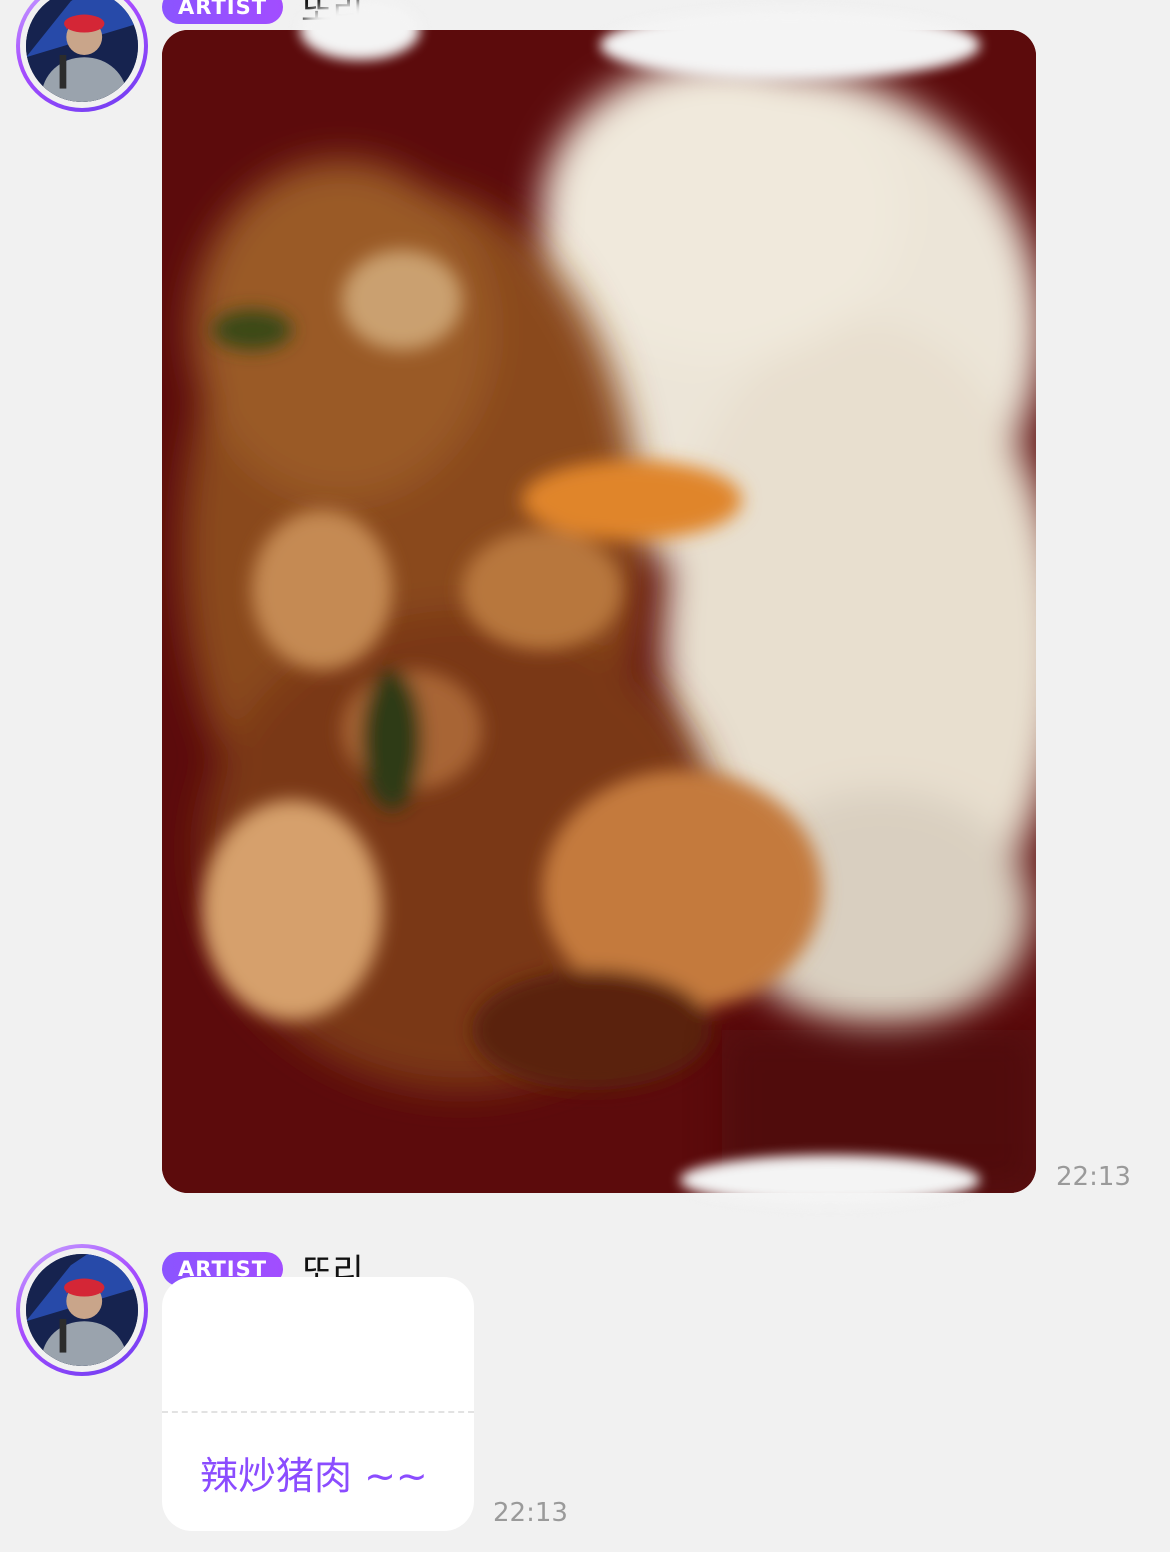 This screenshot has height=1552, width=1170. I want to click on text-message: 辣炒猪肉 ~~, so click(318, 1404).